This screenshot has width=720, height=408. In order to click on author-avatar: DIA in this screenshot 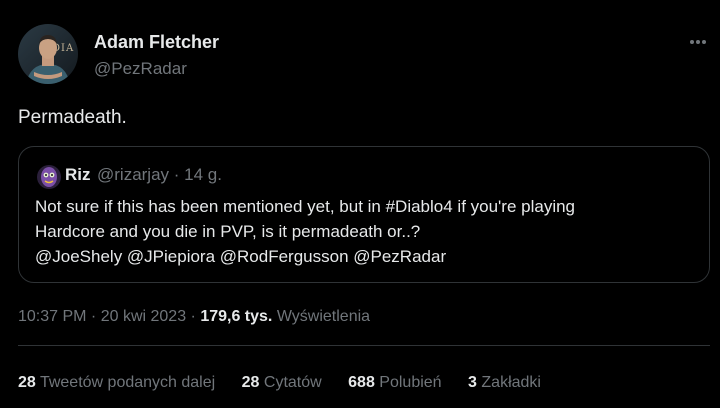, I will do `click(48, 54)`.